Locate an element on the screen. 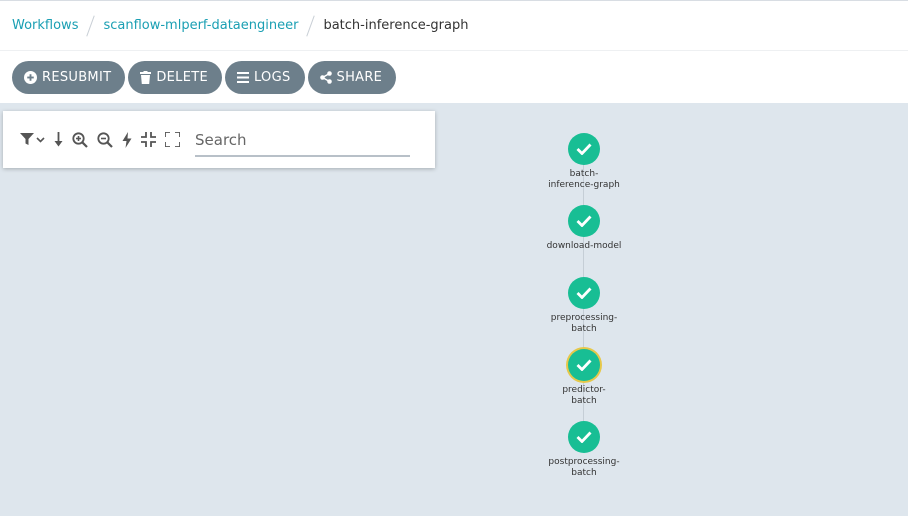 This screenshot has height=516, width=908. search-field is located at coordinates (302, 139).